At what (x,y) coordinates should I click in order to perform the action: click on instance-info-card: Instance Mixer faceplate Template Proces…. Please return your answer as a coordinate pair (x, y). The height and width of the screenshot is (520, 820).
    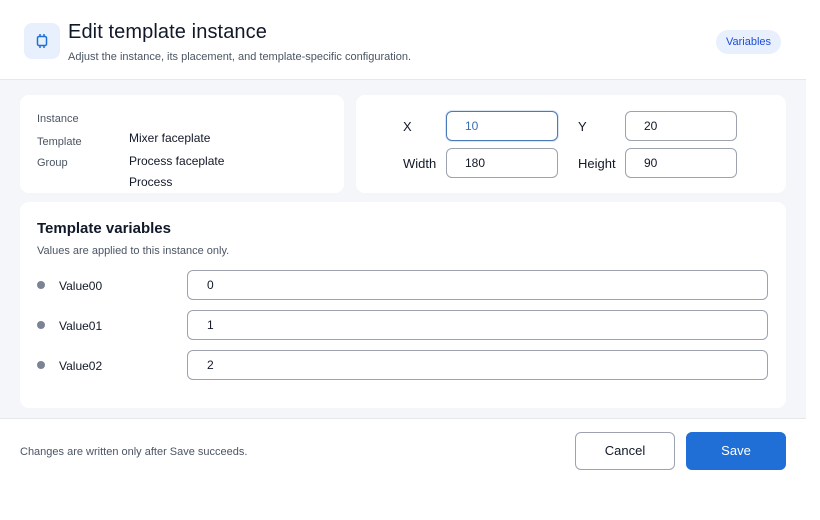
    Looking at the image, I should click on (182, 144).